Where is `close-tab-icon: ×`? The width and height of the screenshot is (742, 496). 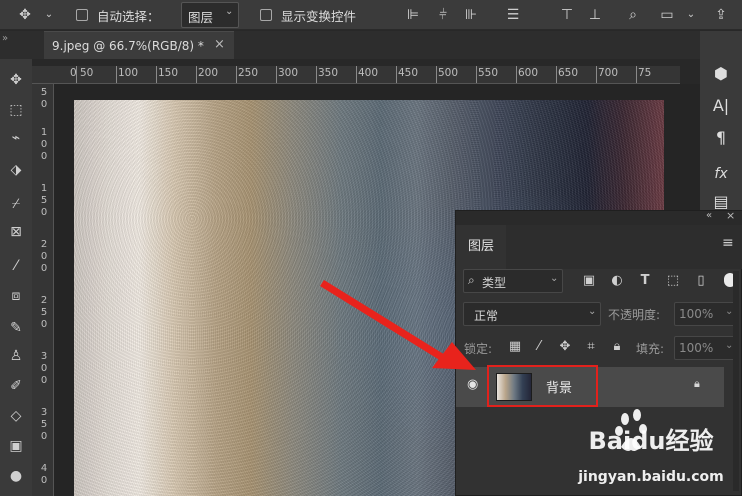 close-tab-icon: × is located at coordinates (219, 44).